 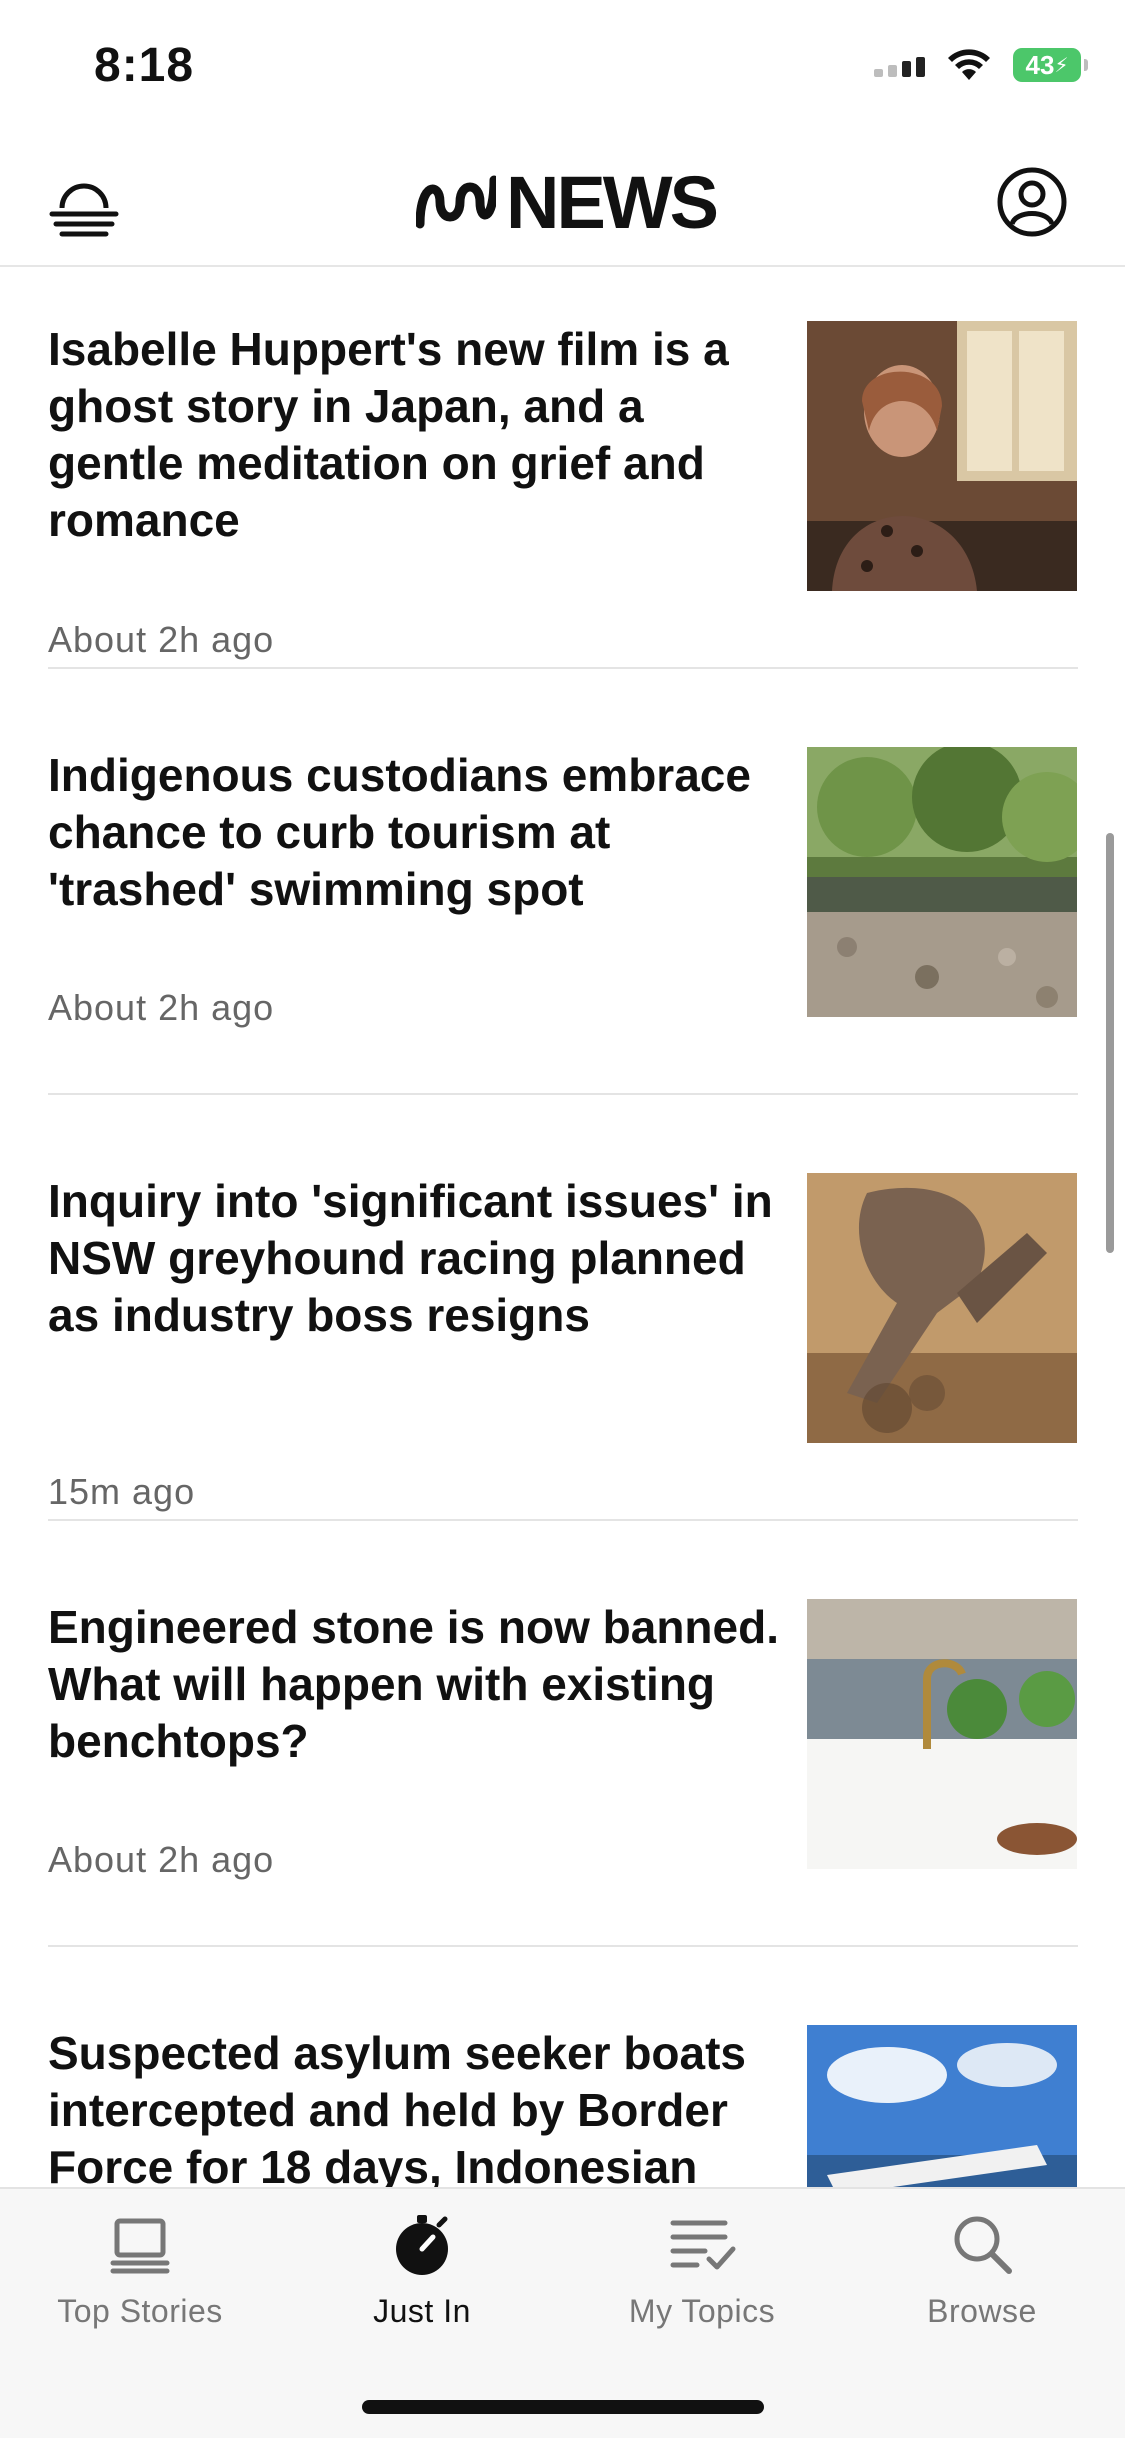 I want to click on laptop-icon, so click(x=140, y=2246).